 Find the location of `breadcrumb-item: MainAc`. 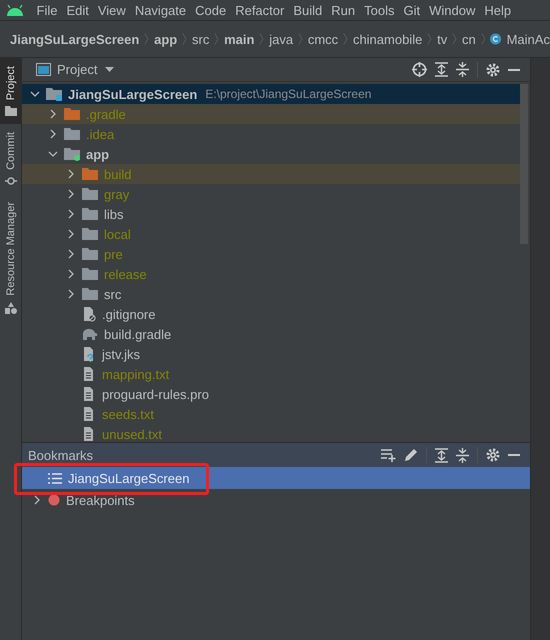

breadcrumb-item: MainAc is located at coordinates (528, 39).